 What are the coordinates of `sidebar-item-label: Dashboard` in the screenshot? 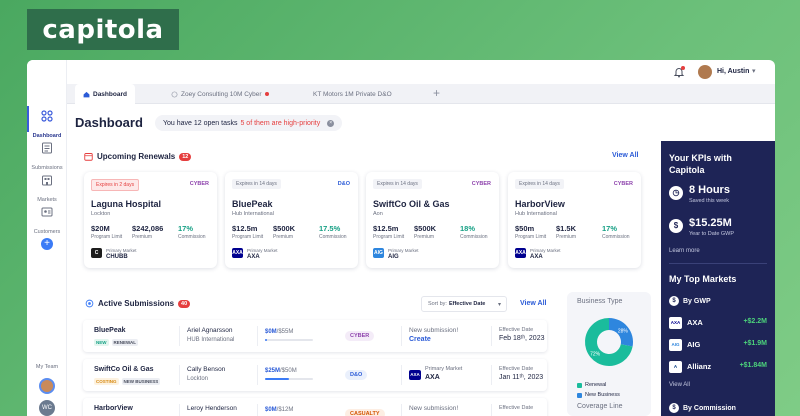 It's located at (47, 136).